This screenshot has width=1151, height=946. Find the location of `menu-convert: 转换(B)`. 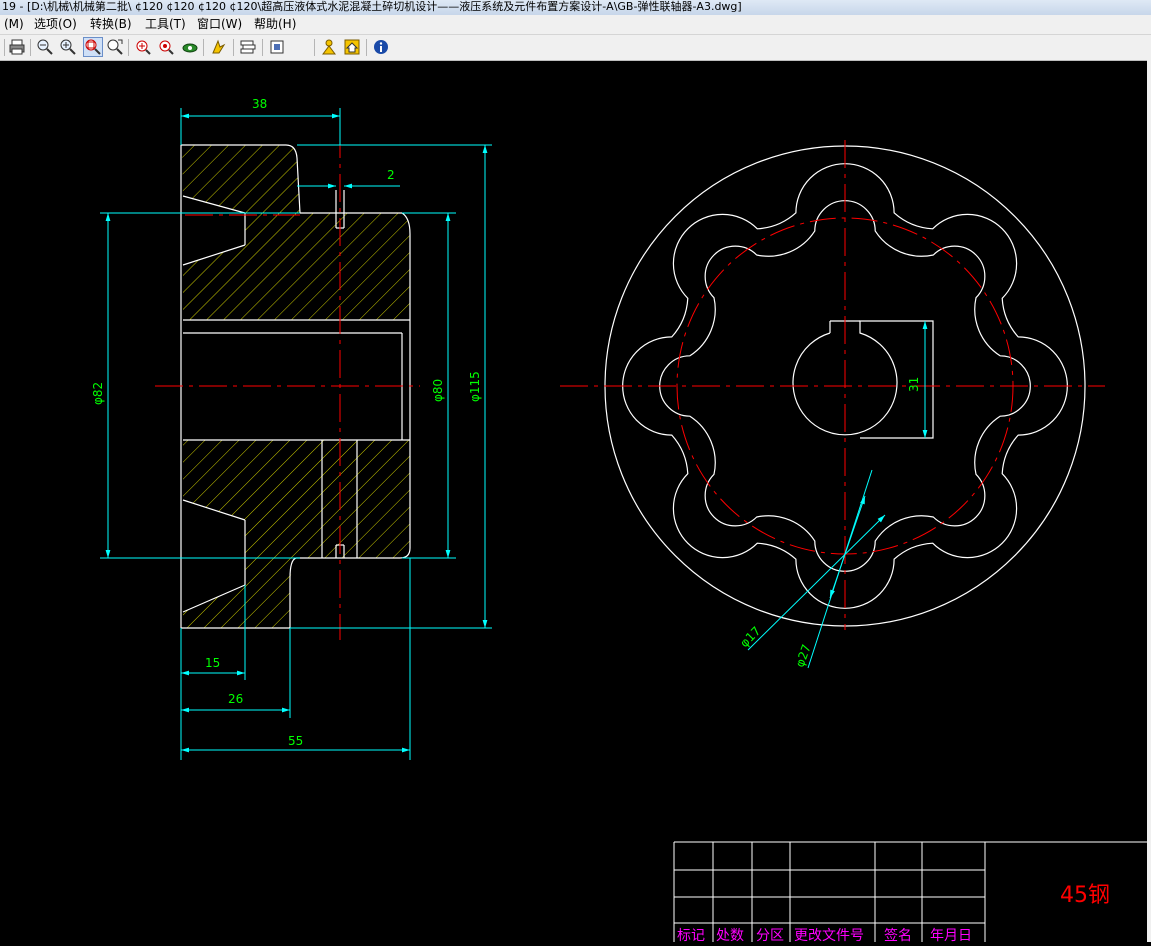

menu-convert: 转换(B) is located at coordinates (111, 24).